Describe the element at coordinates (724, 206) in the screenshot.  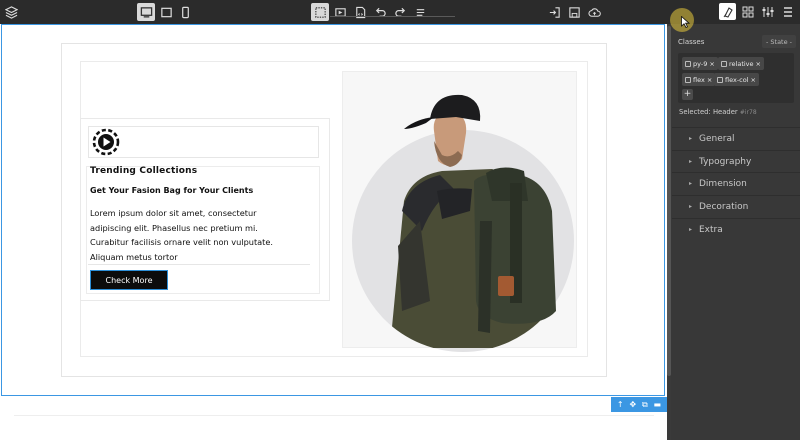
I see `section-label: Decoration` at that location.